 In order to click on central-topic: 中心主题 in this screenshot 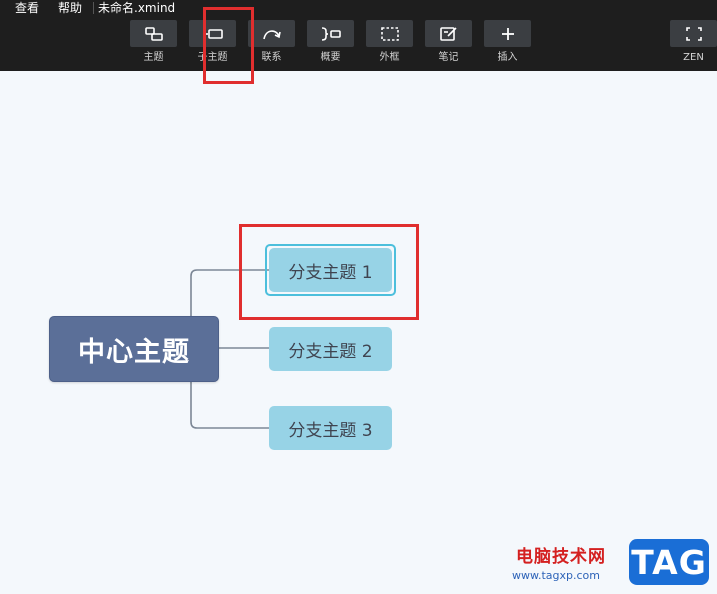, I will do `click(134, 349)`.